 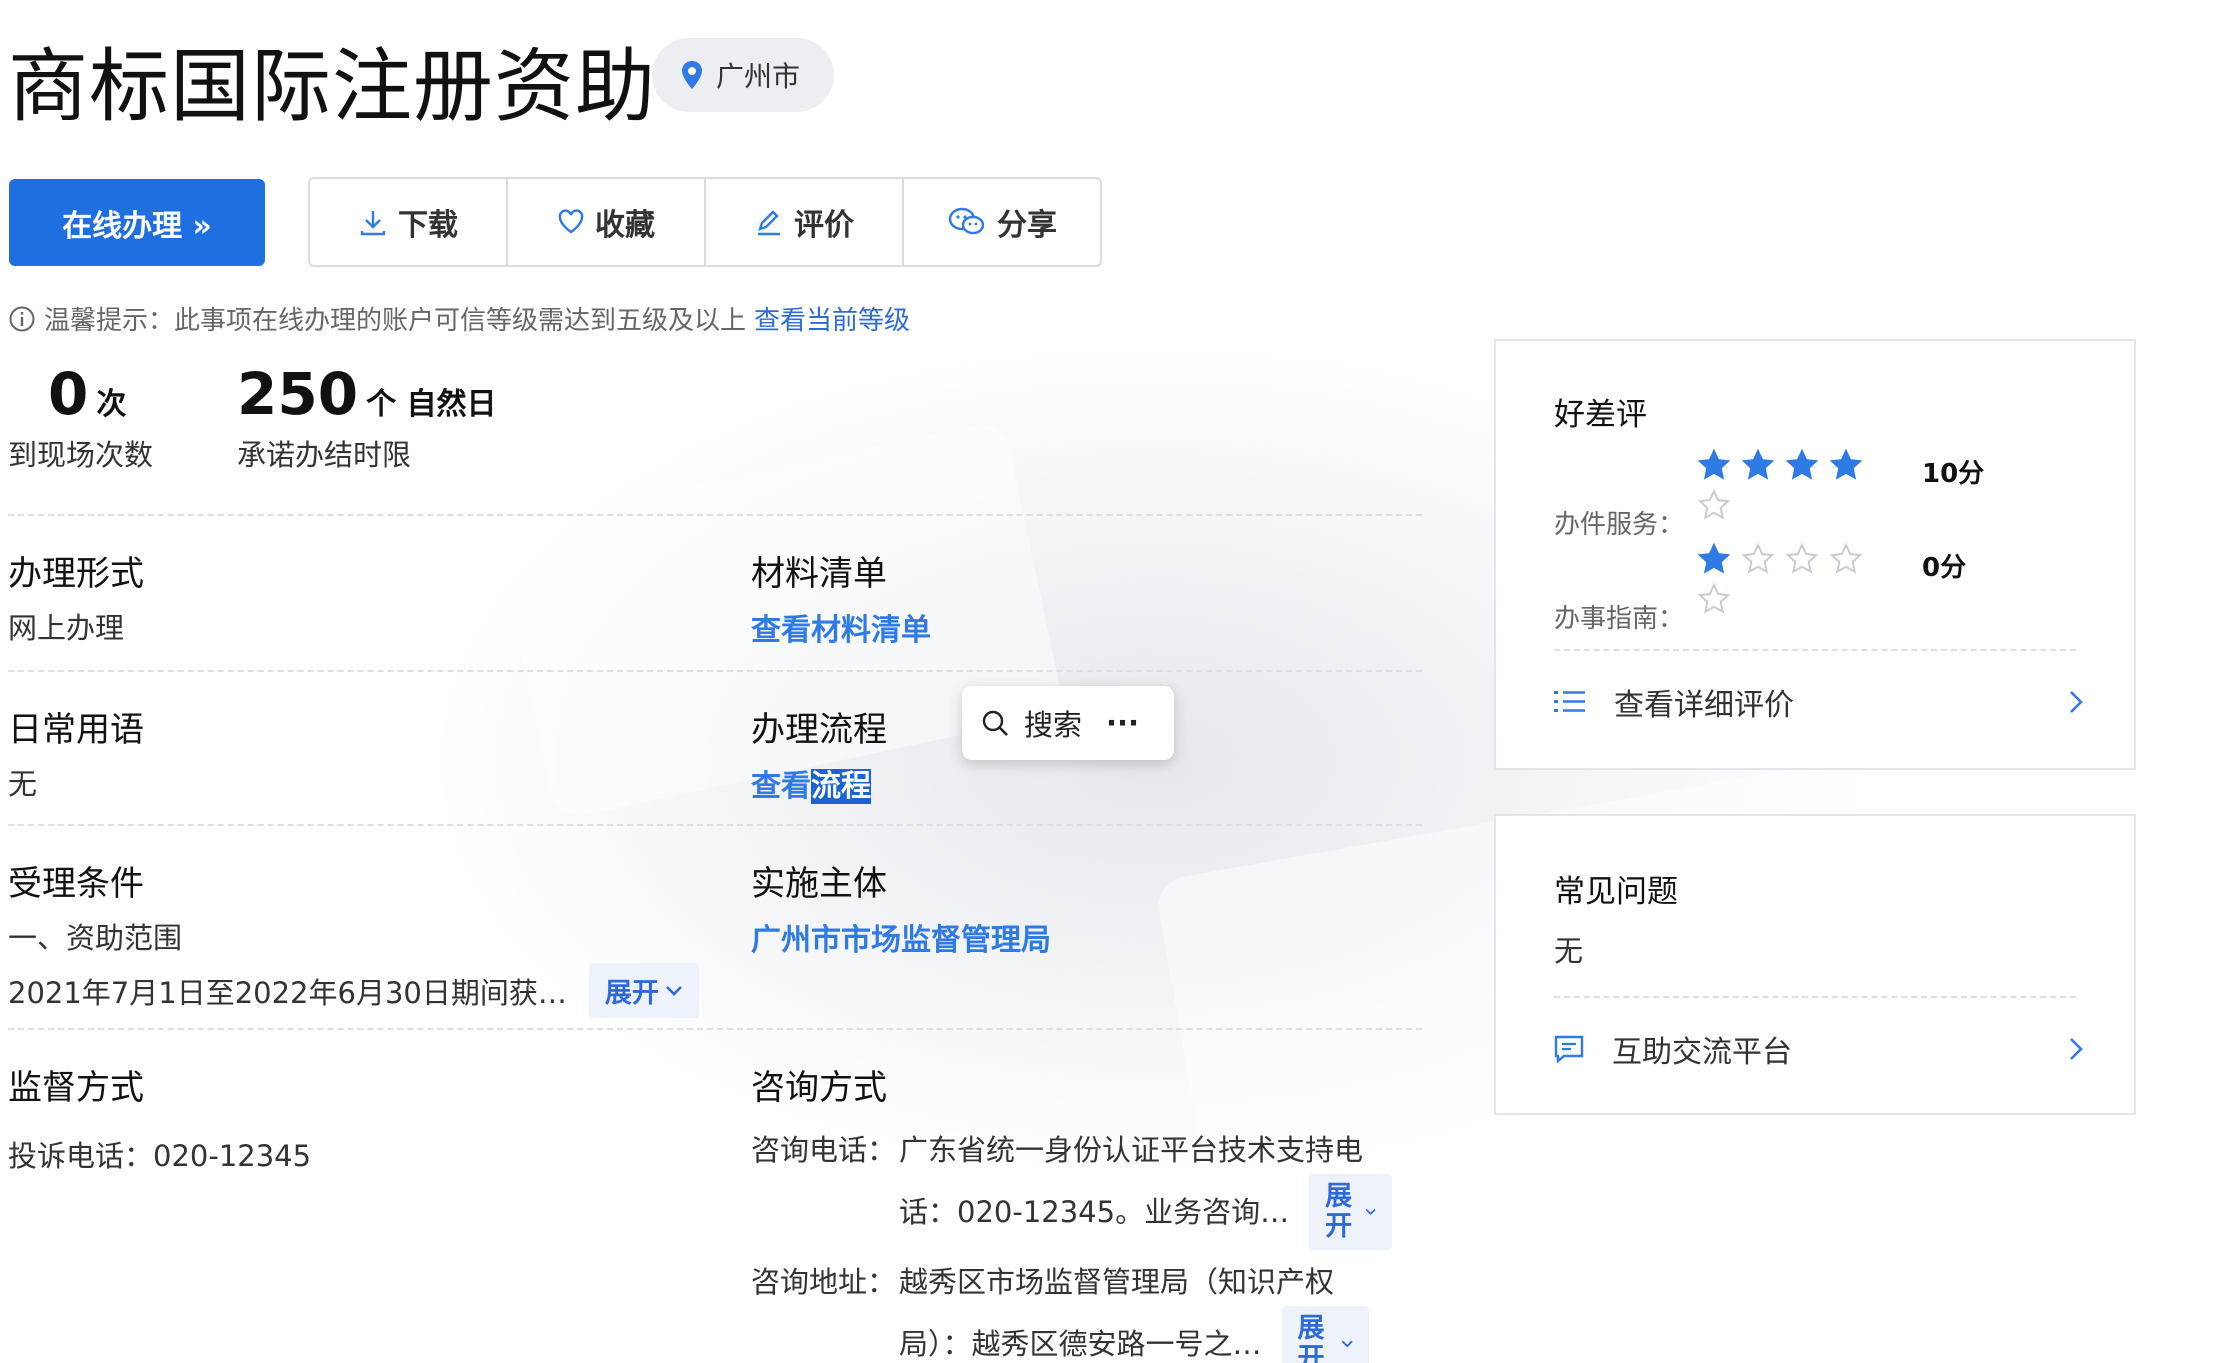 What do you see at coordinates (1569, 951) in the screenshot?
I see `faq-value: 无` at bounding box center [1569, 951].